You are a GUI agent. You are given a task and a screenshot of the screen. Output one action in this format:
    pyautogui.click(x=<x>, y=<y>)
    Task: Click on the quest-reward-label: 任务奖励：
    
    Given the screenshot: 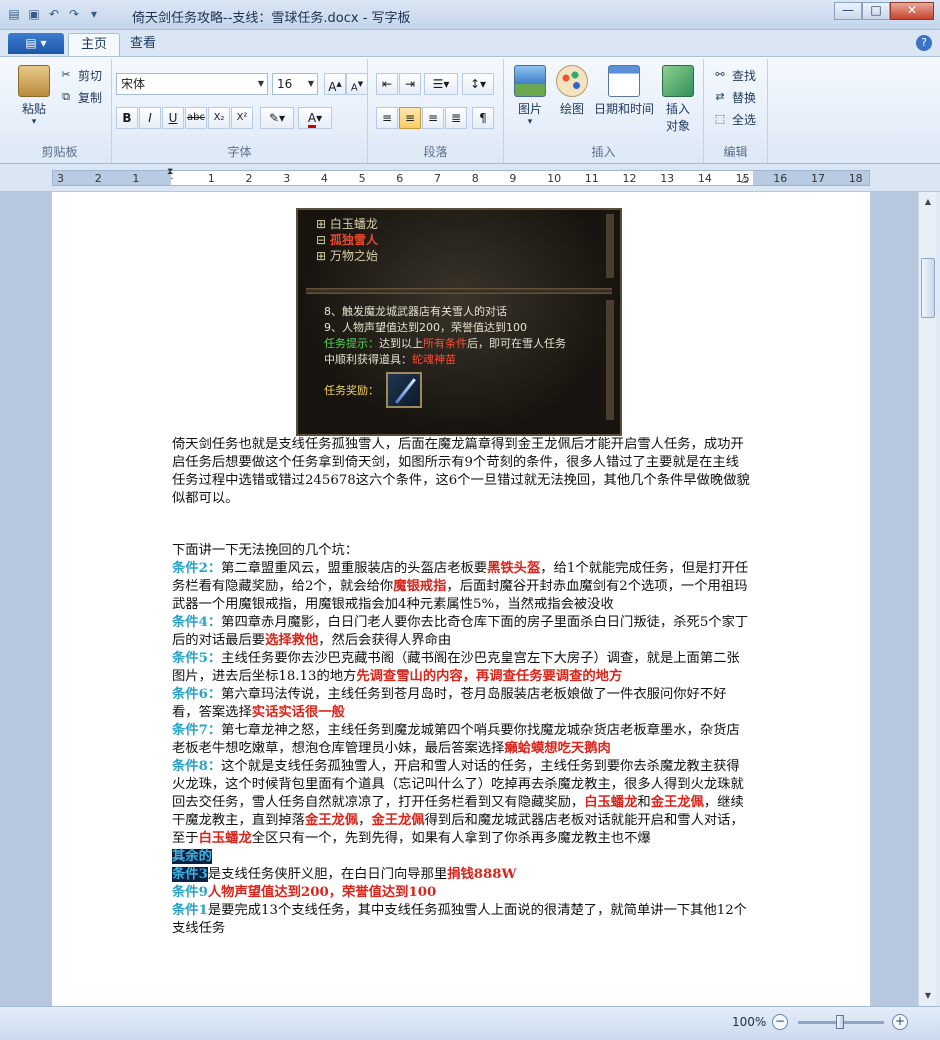 What is the action you would take?
    pyautogui.click(x=351, y=390)
    